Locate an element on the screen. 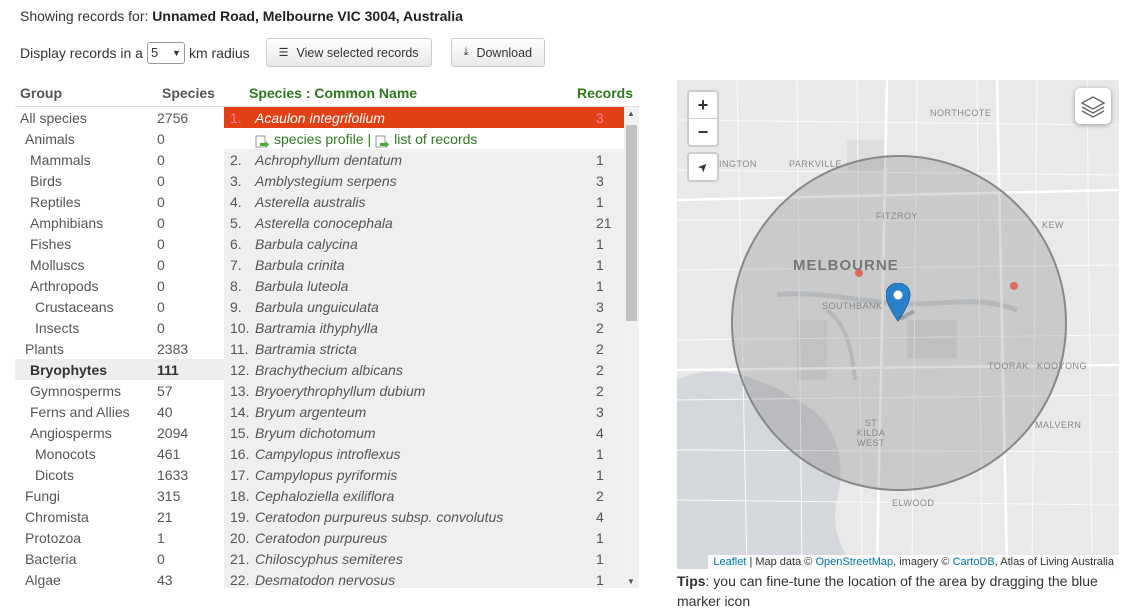 This screenshot has height=613, width=1135. species-number: 11. is located at coordinates (239, 348).